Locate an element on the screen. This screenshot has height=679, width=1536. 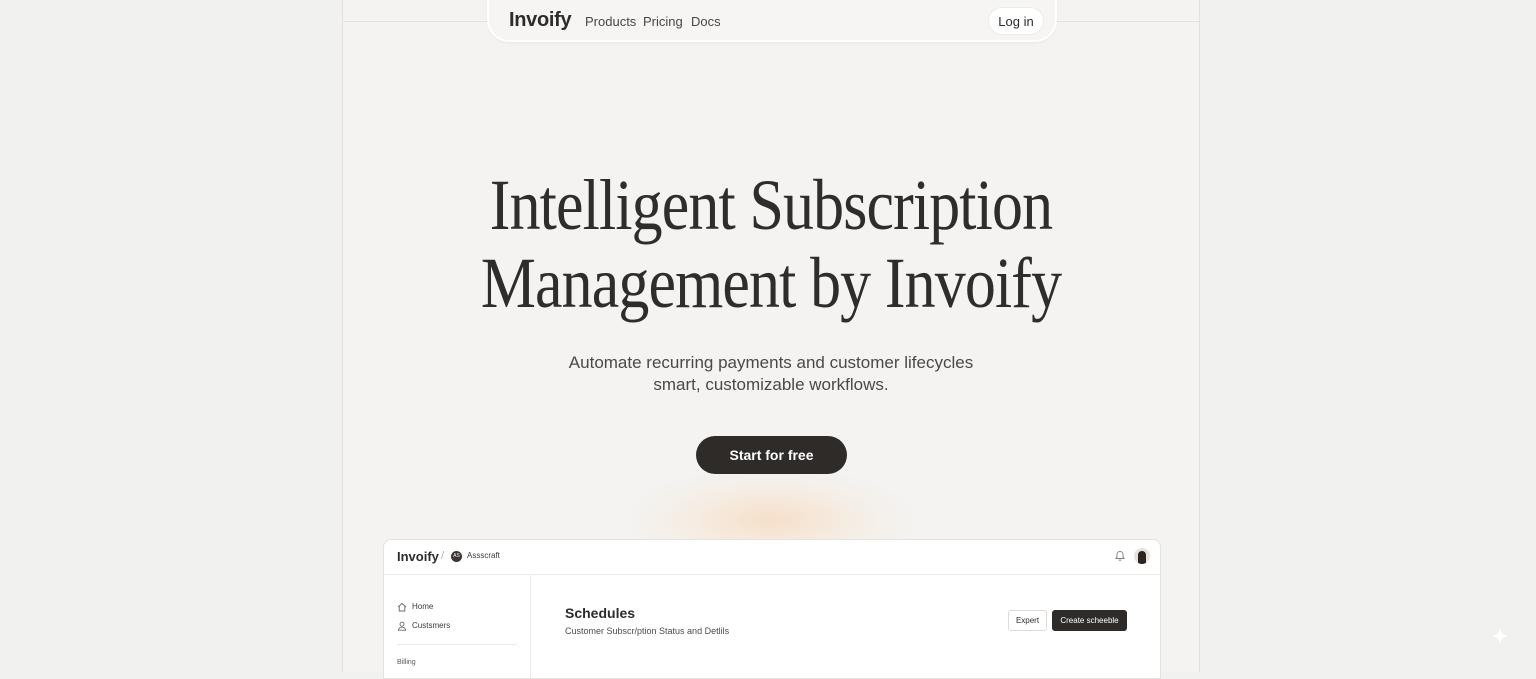
schedules-title: Schedules is located at coordinates (600, 613).